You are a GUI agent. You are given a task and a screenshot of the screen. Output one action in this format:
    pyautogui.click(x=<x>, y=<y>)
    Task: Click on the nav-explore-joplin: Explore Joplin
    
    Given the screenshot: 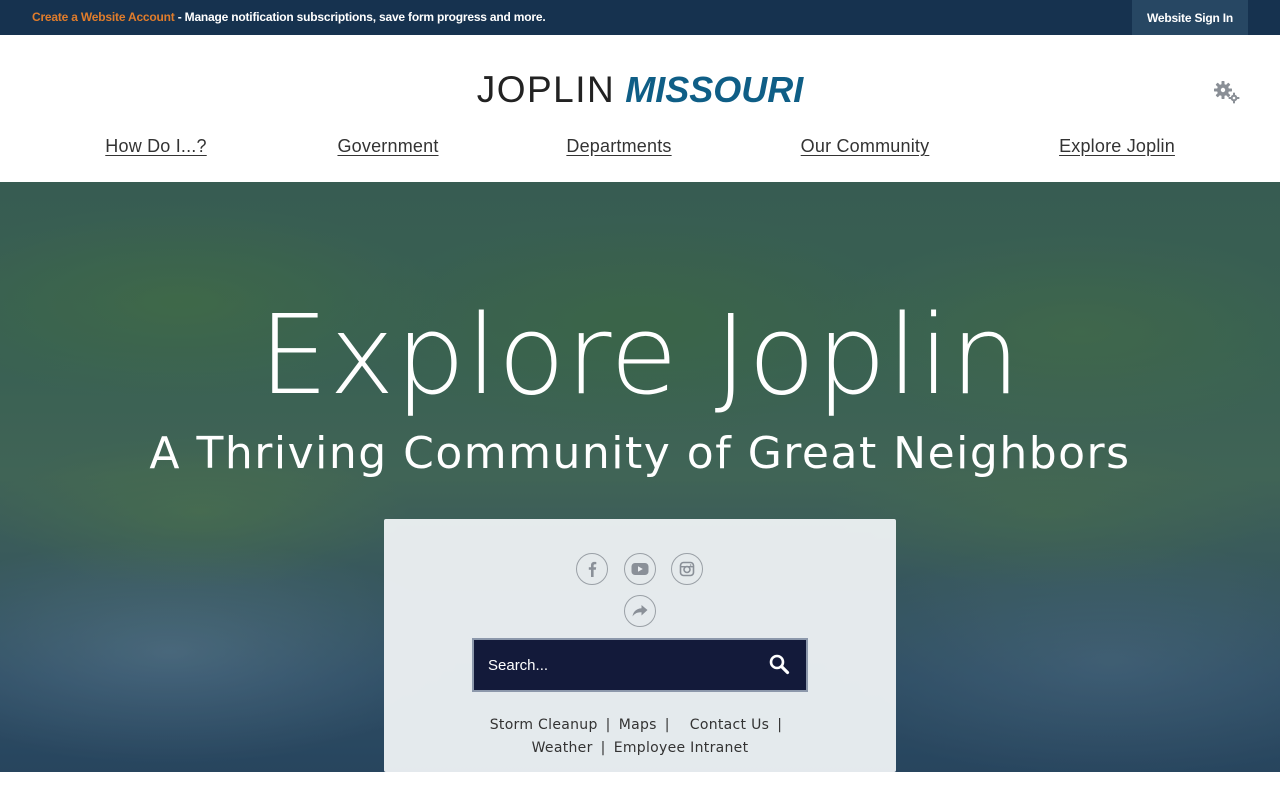 What is the action you would take?
    pyautogui.click(x=1117, y=146)
    